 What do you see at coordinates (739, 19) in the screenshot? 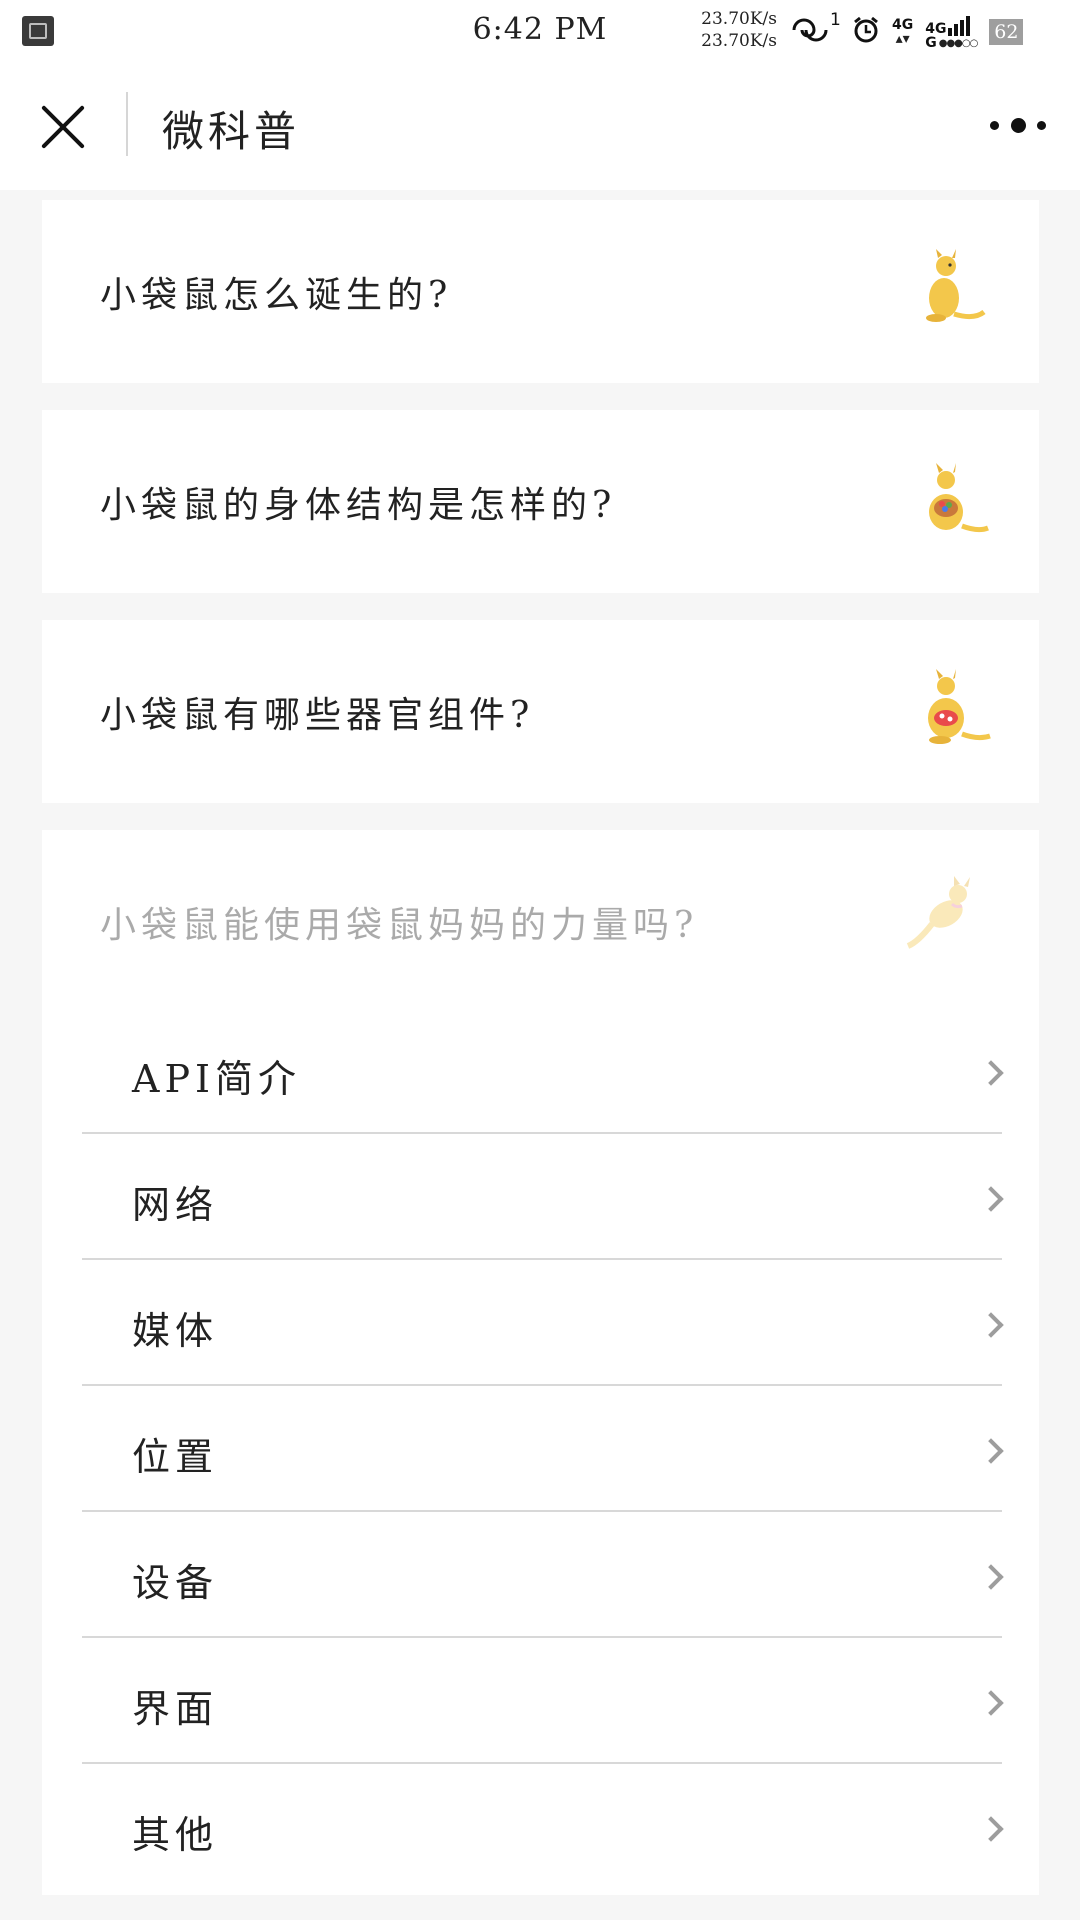
I see `speed-up: 23.70K/s` at bounding box center [739, 19].